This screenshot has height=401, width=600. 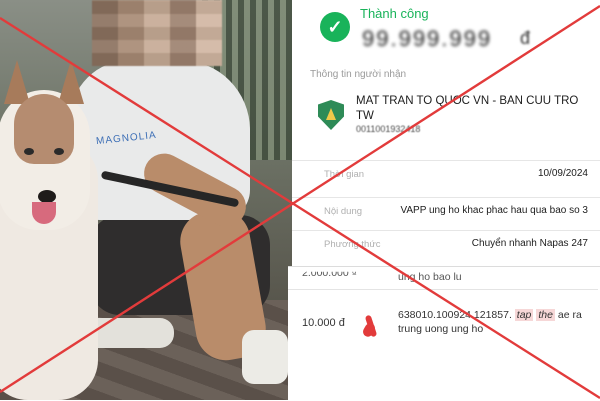 I want to click on detail-value: Chuyển nhanh Napas 247, so click(x=529, y=243).